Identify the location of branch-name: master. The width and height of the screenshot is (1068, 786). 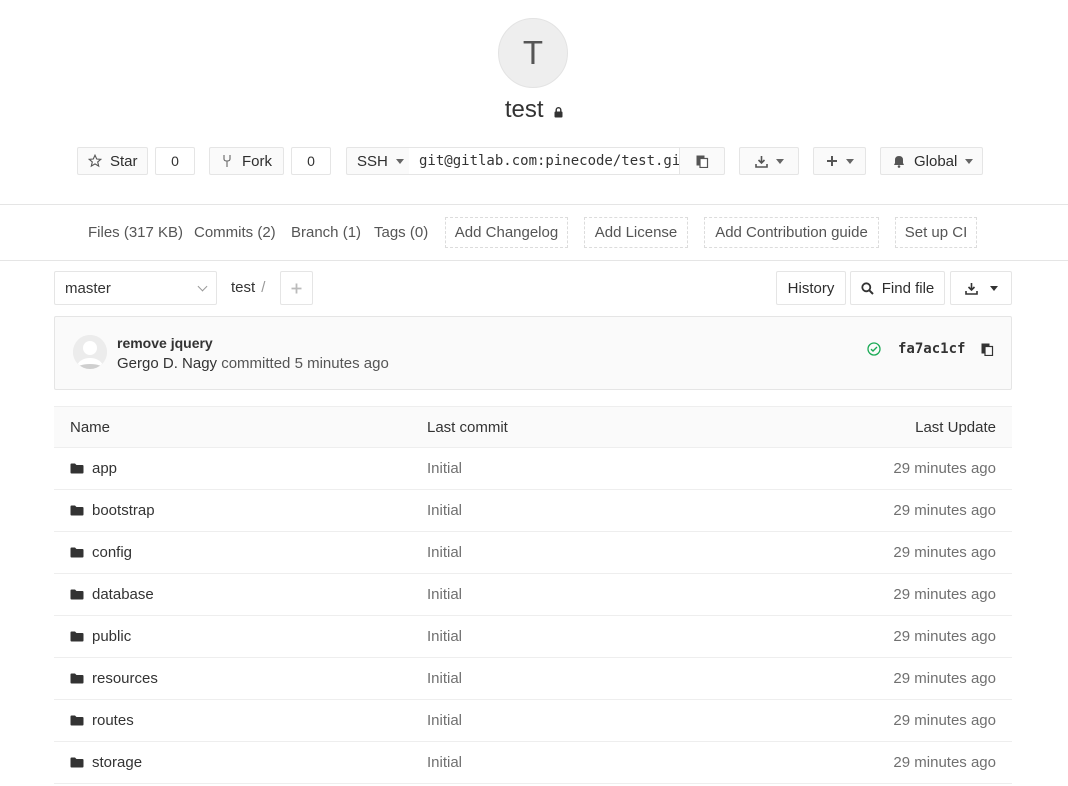
(88, 288).